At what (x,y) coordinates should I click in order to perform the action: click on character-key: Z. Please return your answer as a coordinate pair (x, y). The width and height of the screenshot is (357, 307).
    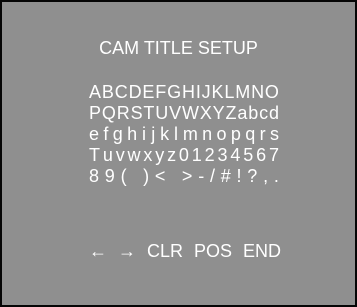
    Looking at the image, I should click on (231, 113).